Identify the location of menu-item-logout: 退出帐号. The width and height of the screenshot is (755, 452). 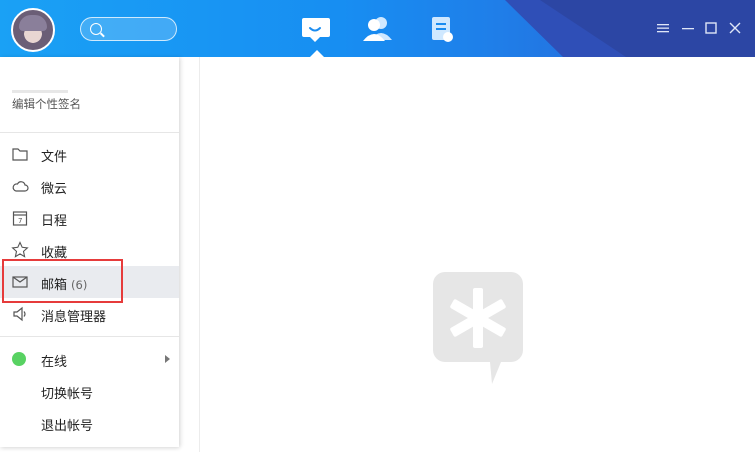
(89, 423).